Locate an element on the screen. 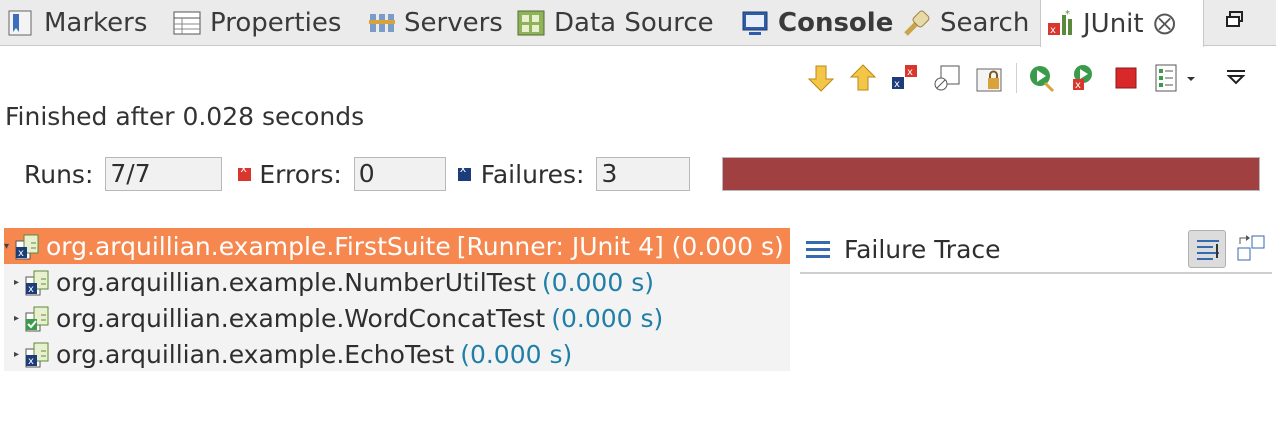 The width and height of the screenshot is (1276, 429). tab-markers: Markers is located at coordinates (76, 23).